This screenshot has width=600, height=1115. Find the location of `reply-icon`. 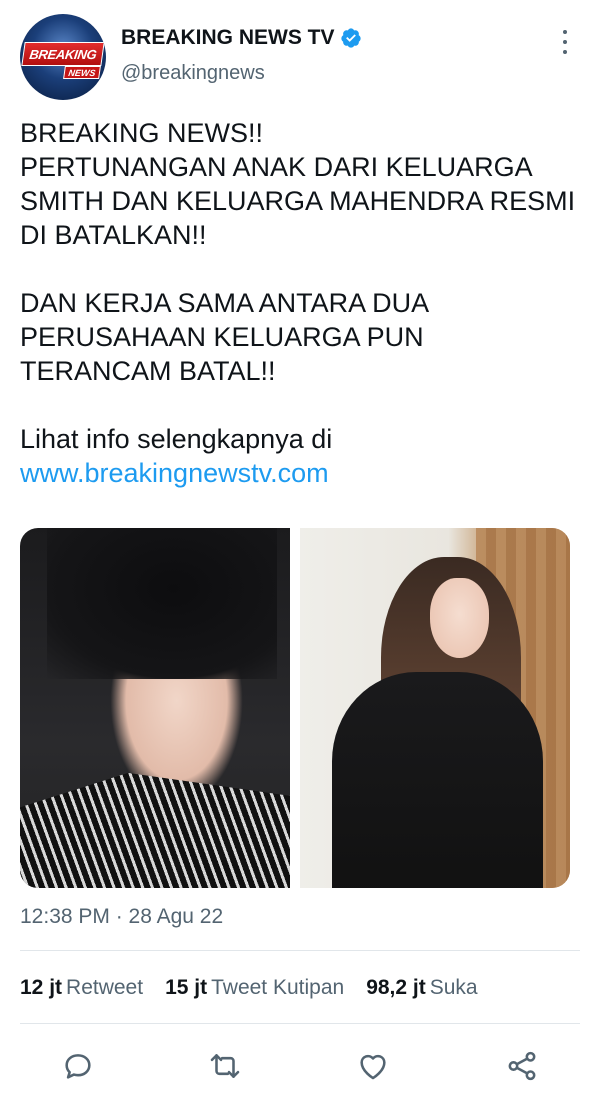

reply-icon is located at coordinates (78, 1066).